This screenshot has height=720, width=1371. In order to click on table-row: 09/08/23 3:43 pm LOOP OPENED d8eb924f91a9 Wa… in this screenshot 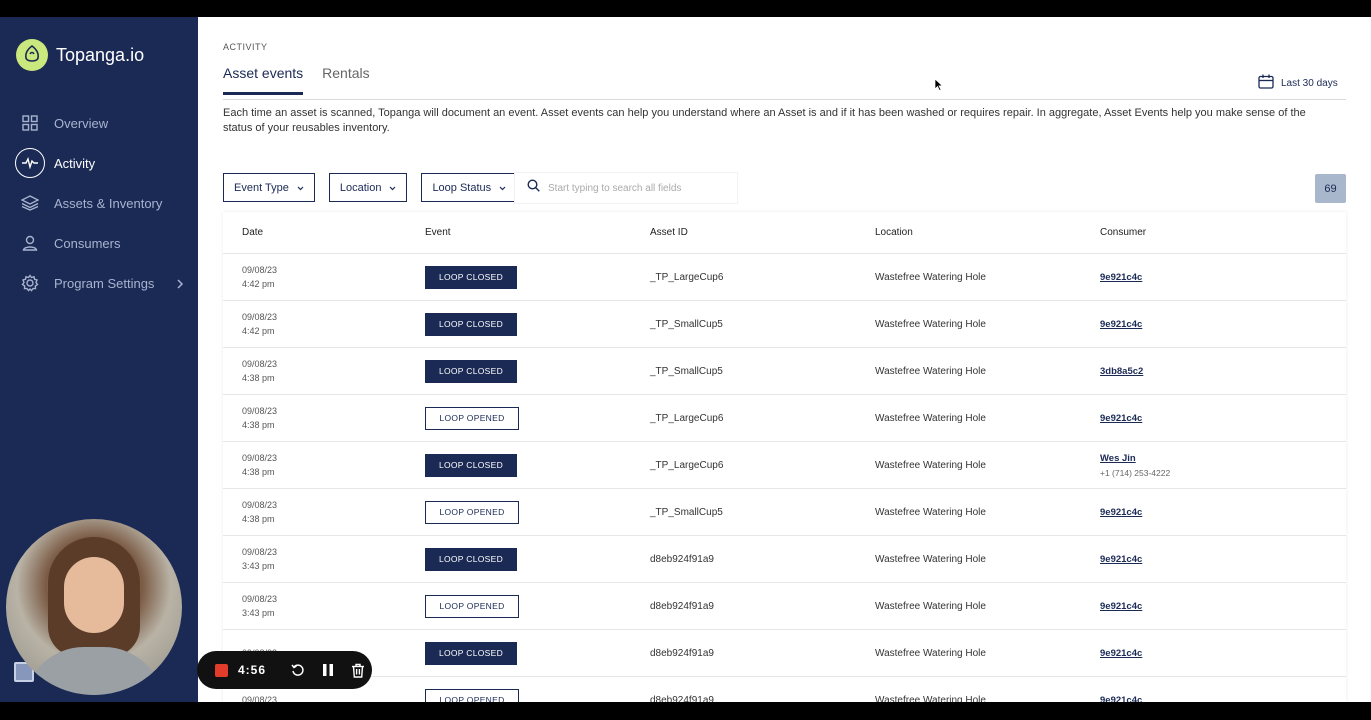, I will do `click(784, 606)`.